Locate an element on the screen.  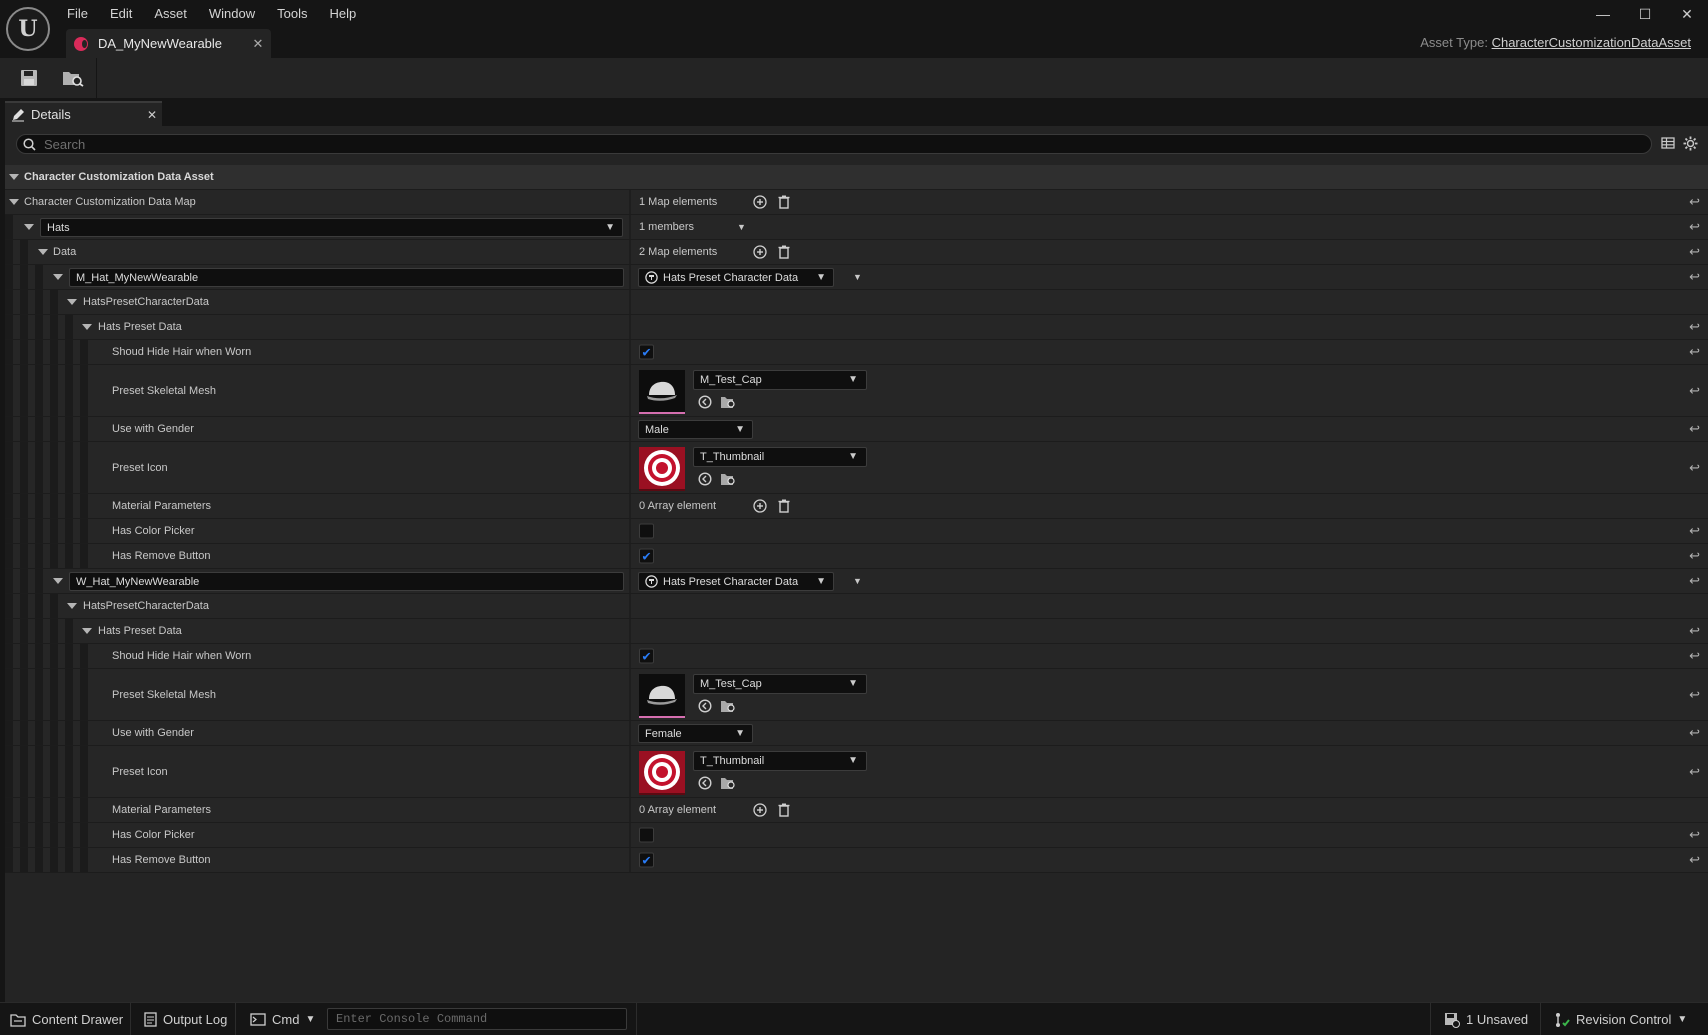
output-log-button: Output Log is located at coordinates (185, 1019).